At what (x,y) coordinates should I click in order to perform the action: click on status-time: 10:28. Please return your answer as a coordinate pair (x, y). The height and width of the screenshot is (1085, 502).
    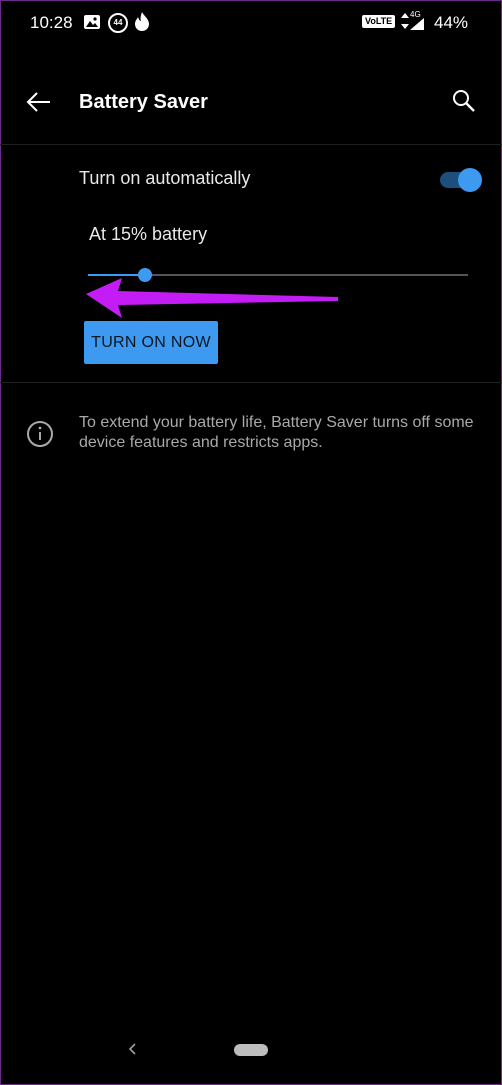
    Looking at the image, I should click on (51, 22).